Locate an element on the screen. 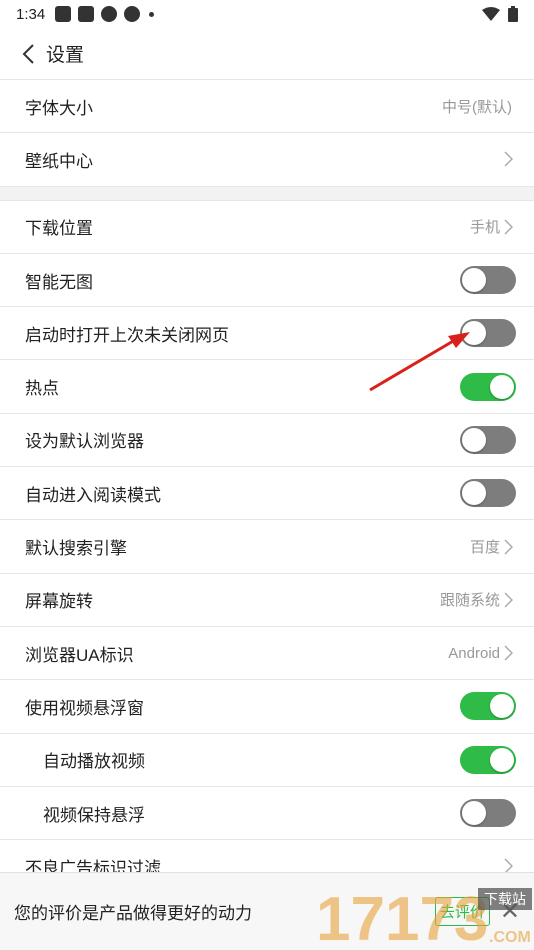 Image resolution: width=534 pixels, height=950 pixels. setting-label: 屏幕旋转 is located at coordinates (59, 602).